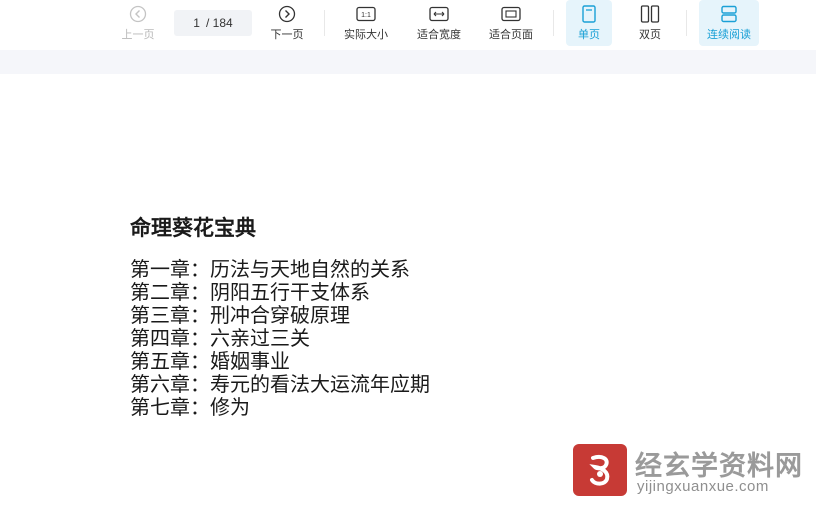 The width and height of the screenshot is (816, 522). Describe the element at coordinates (589, 34) in the screenshot. I see `single-page-label: 单页` at that location.